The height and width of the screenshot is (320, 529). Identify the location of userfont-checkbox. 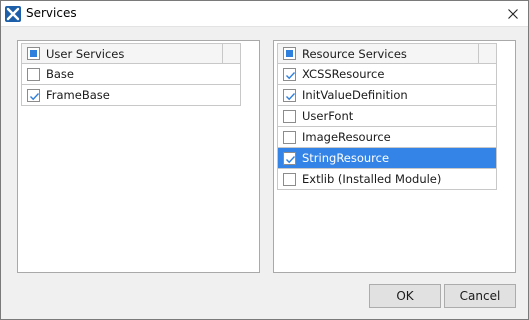
(289, 116).